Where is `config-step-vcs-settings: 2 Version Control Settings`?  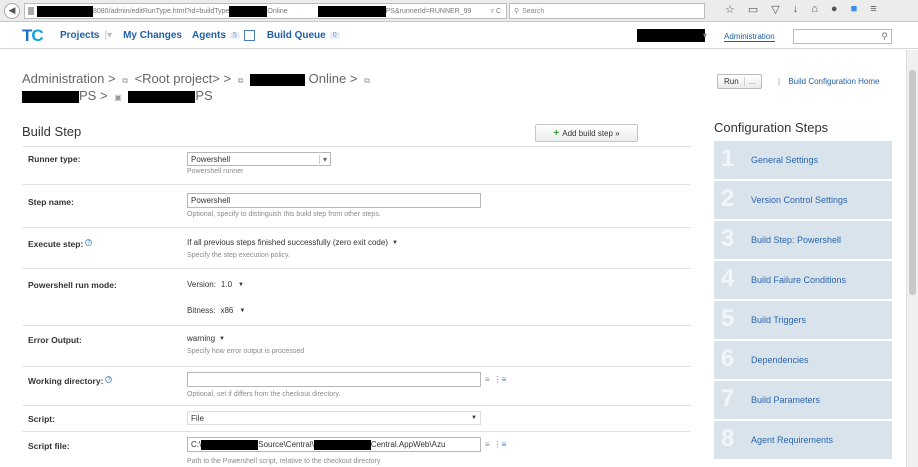
config-step-vcs-settings: 2 Version Control Settings is located at coordinates (803, 200).